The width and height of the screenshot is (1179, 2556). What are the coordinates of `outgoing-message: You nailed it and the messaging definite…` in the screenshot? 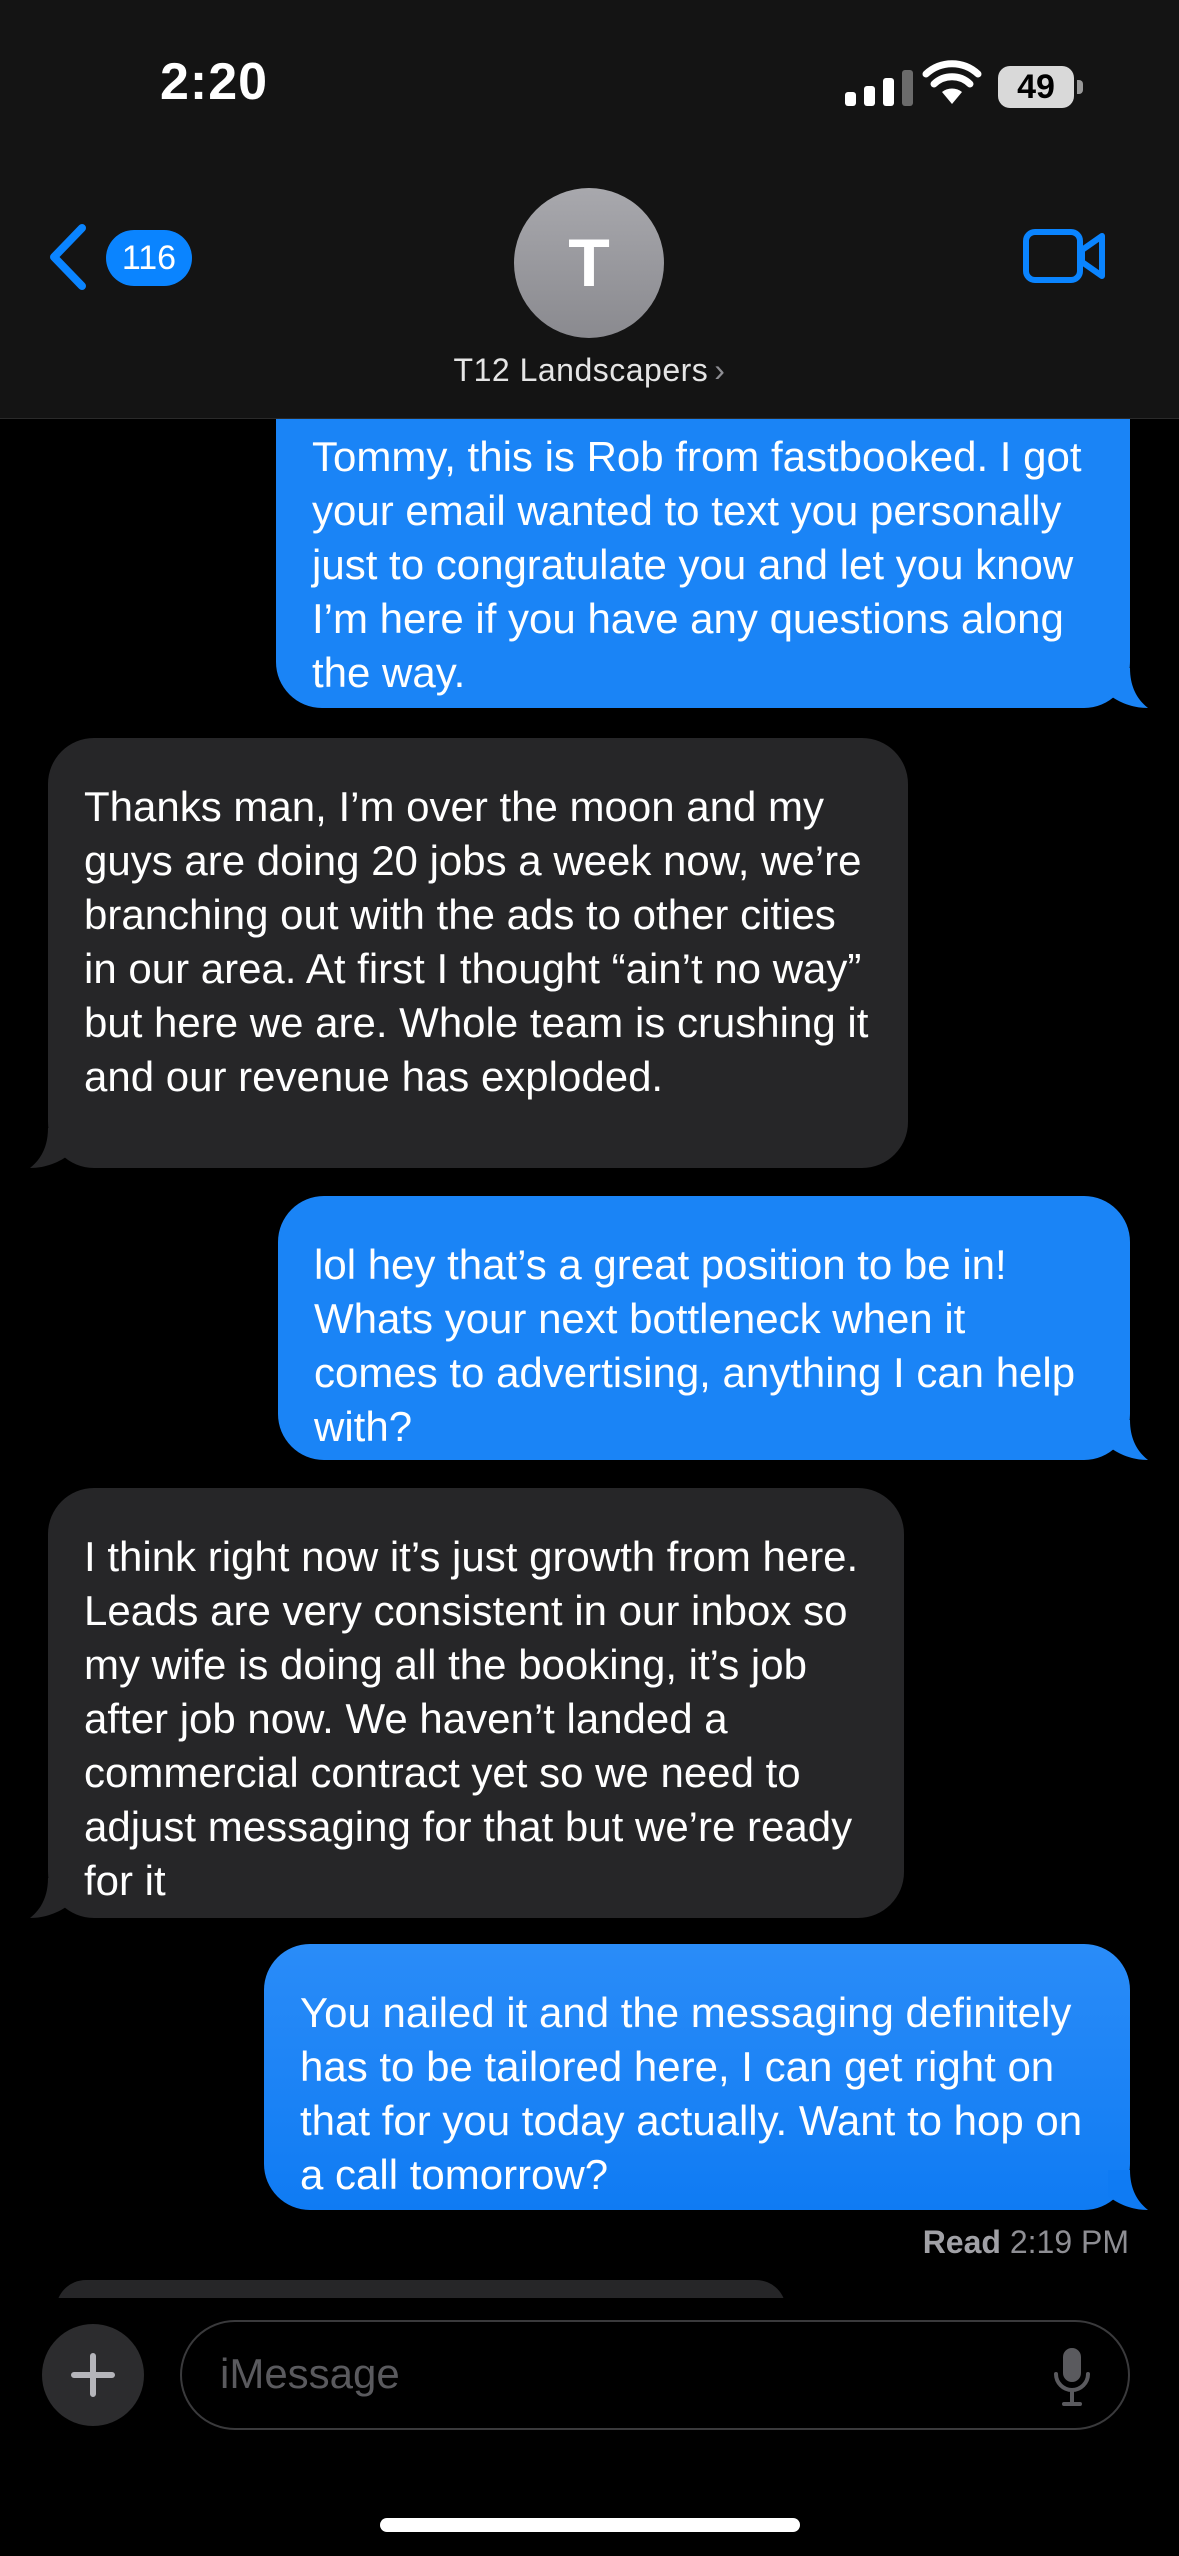 It's located at (697, 2077).